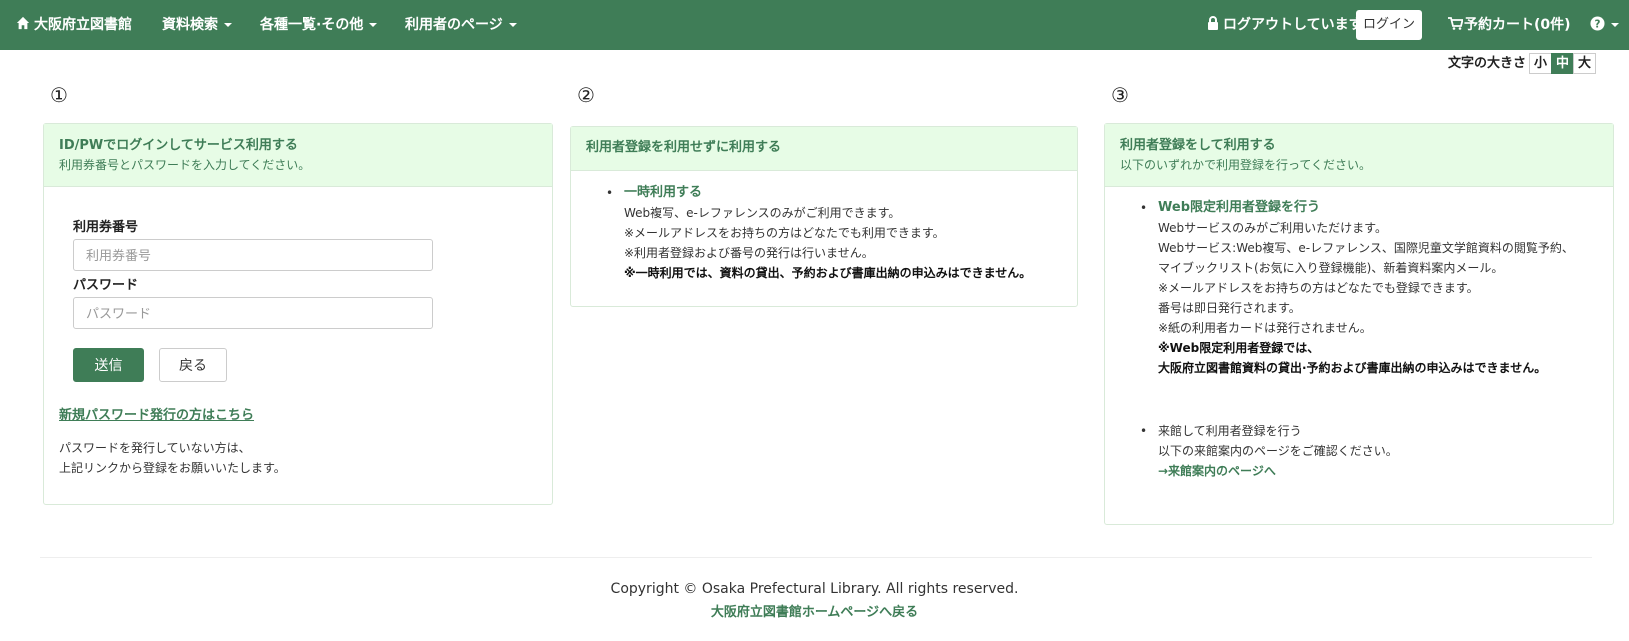  I want to click on footer-divider, so click(816, 557).